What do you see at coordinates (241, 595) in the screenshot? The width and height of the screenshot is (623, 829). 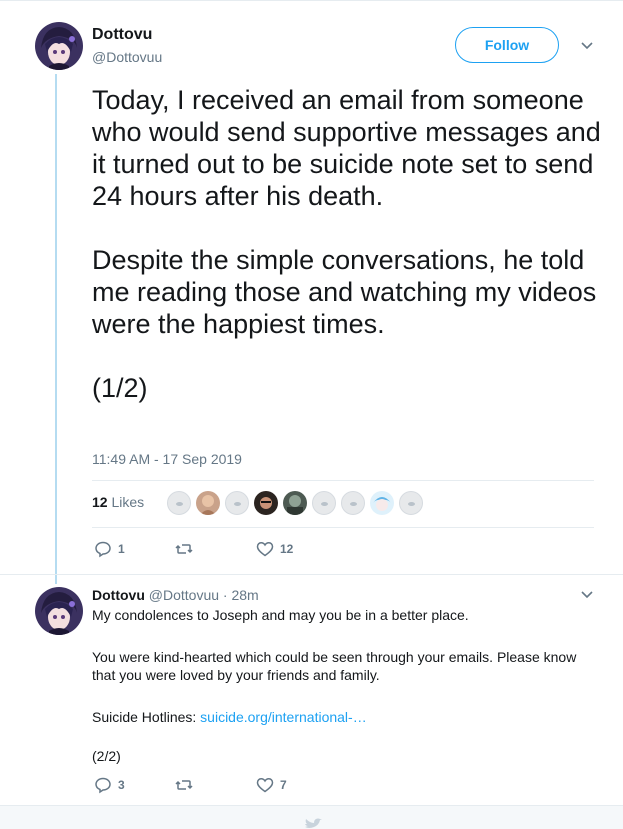 I see `reply-time: · 28m` at bounding box center [241, 595].